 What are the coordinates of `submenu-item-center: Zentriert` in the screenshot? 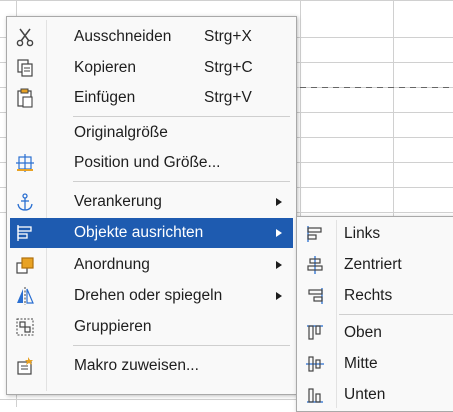 It's located at (376, 265).